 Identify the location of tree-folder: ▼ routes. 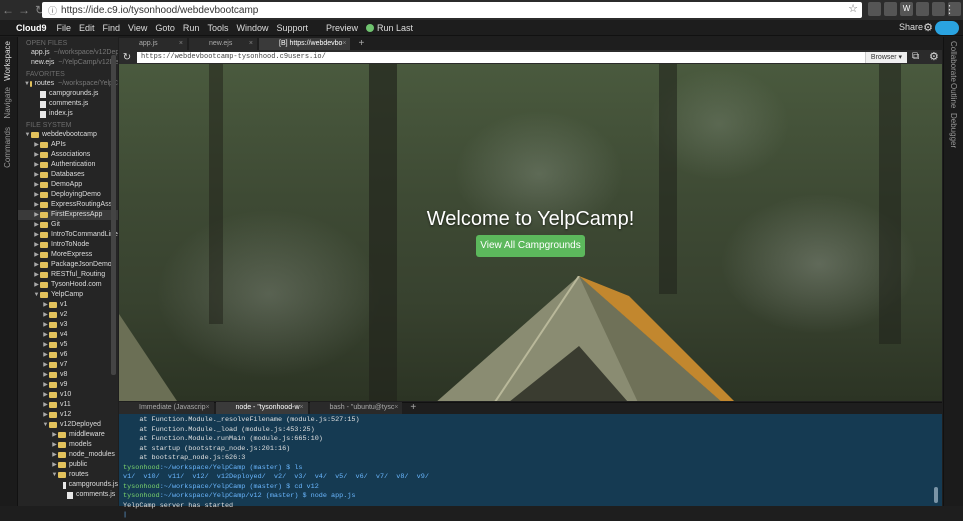
(68, 475).